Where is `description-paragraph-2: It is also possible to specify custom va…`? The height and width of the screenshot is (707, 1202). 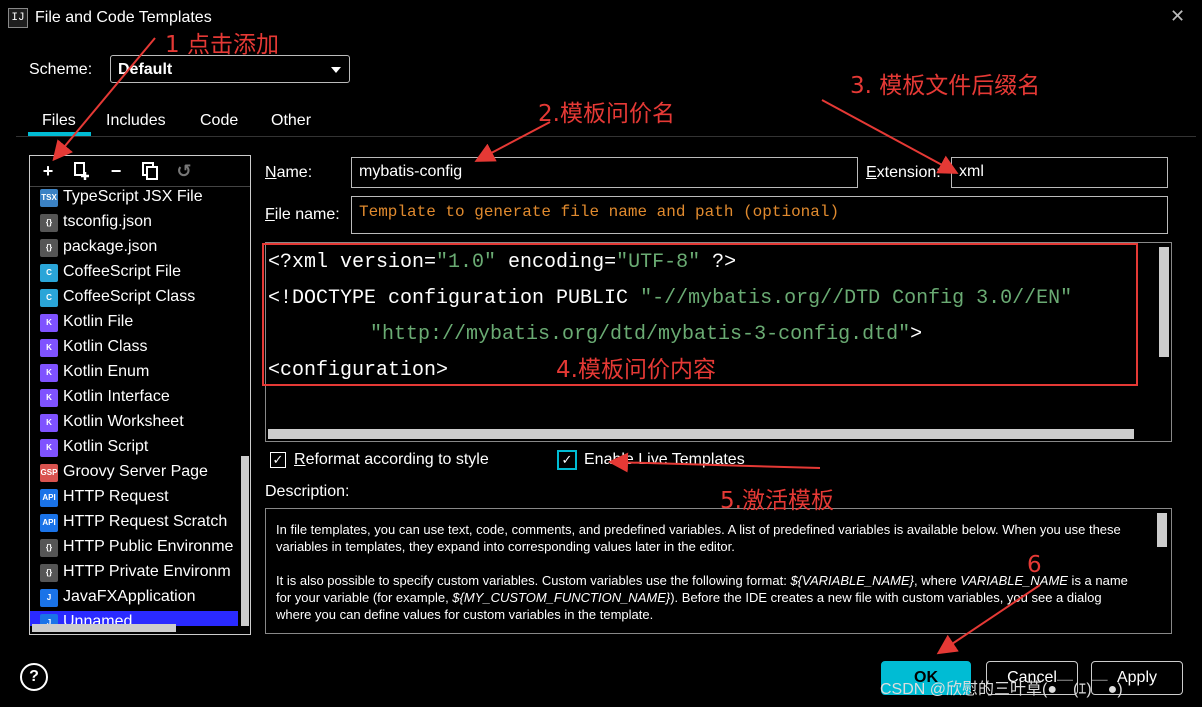 description-paragraph-2: It is also possible to specify custom va… is located at coordinates (702, 597).